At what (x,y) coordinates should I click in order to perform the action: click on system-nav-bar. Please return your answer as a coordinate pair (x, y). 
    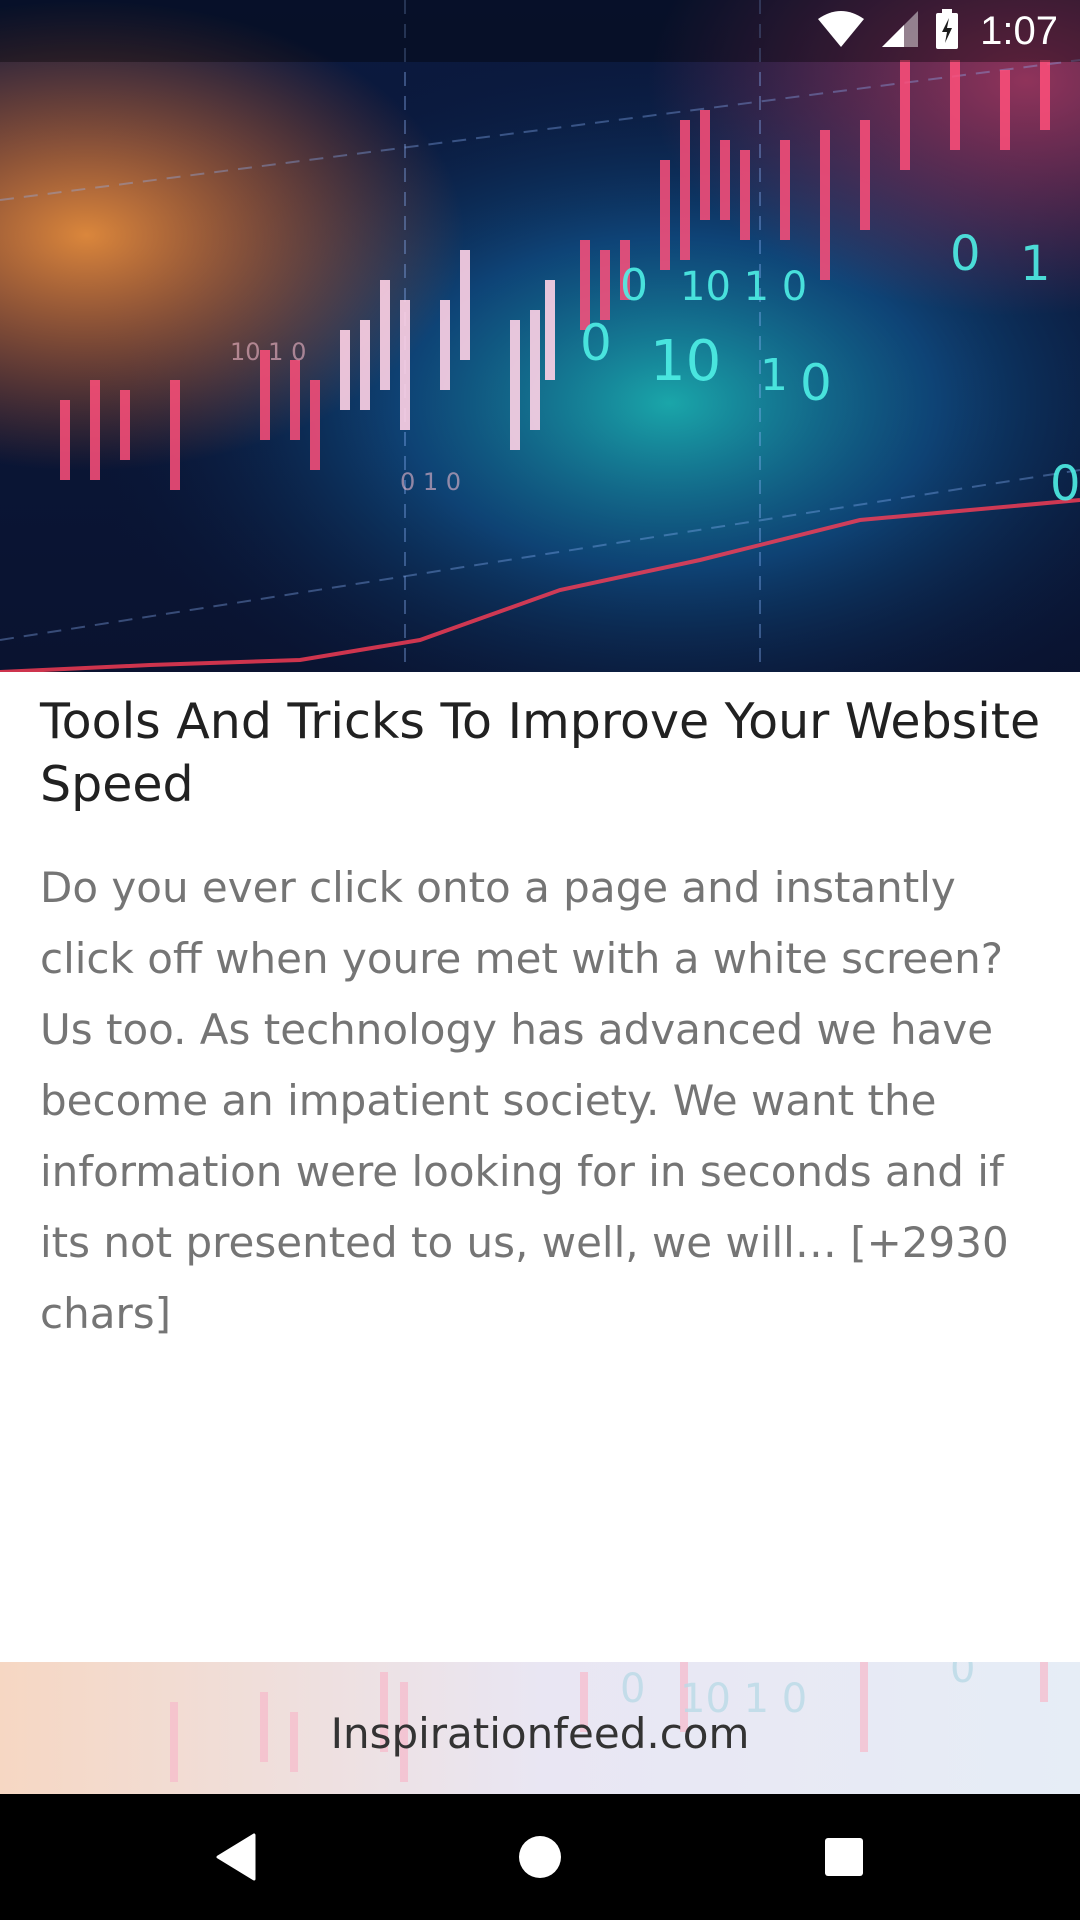
    Looking at the image, I should click on (540, 1857).